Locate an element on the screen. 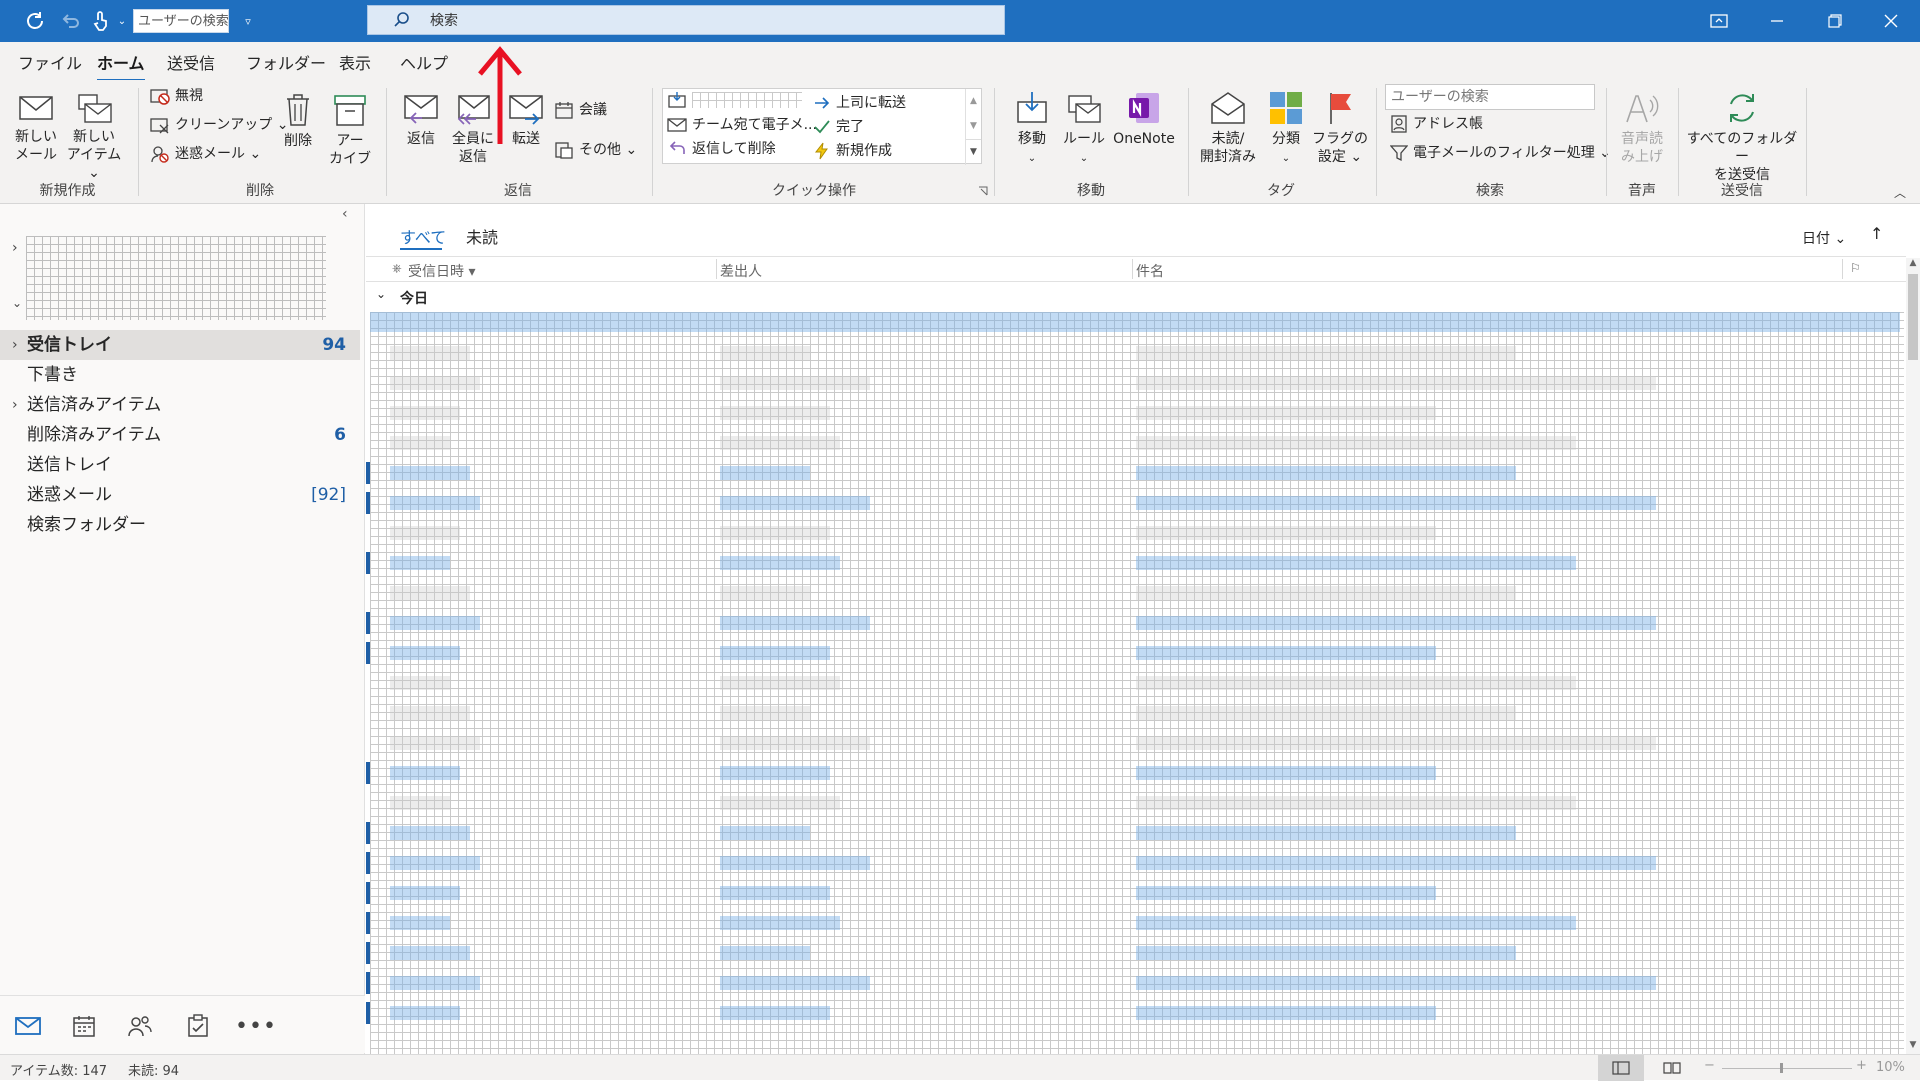  redacted-account-name is located at coordinates (176, 278).